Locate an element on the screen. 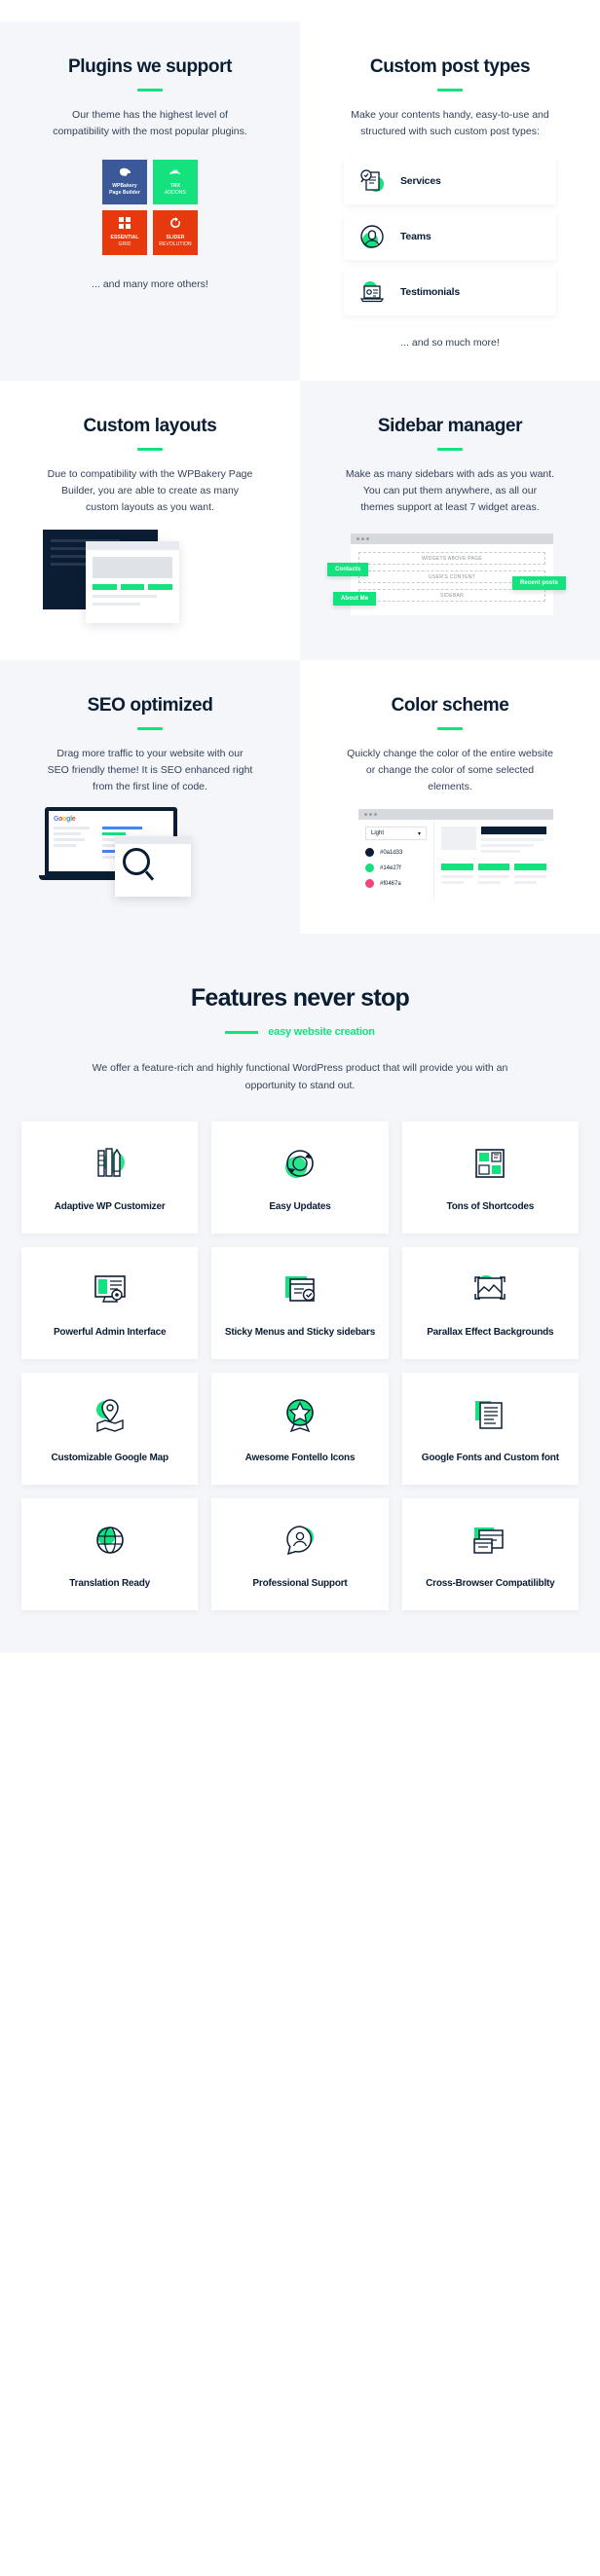 The image size is (600, 2576). widget-slot-label: WIDGETS ABOVE PAGE is located at coordinates (452, 559).